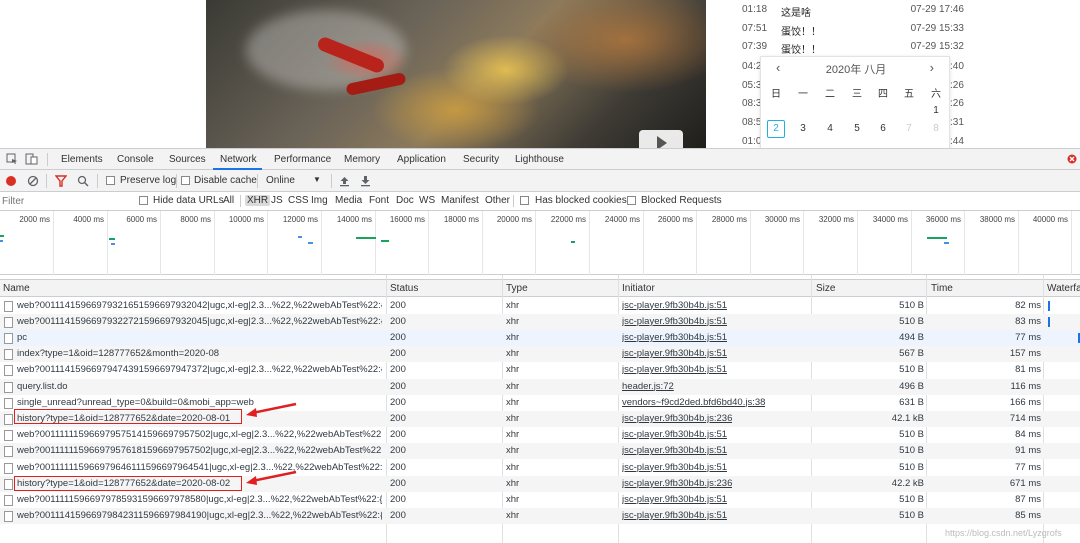 The image size is (1080, 543). What do you see at coordinates (481, 159) in the screenshot?
I see `tab-security: Security` at bounding box center [481, 159].